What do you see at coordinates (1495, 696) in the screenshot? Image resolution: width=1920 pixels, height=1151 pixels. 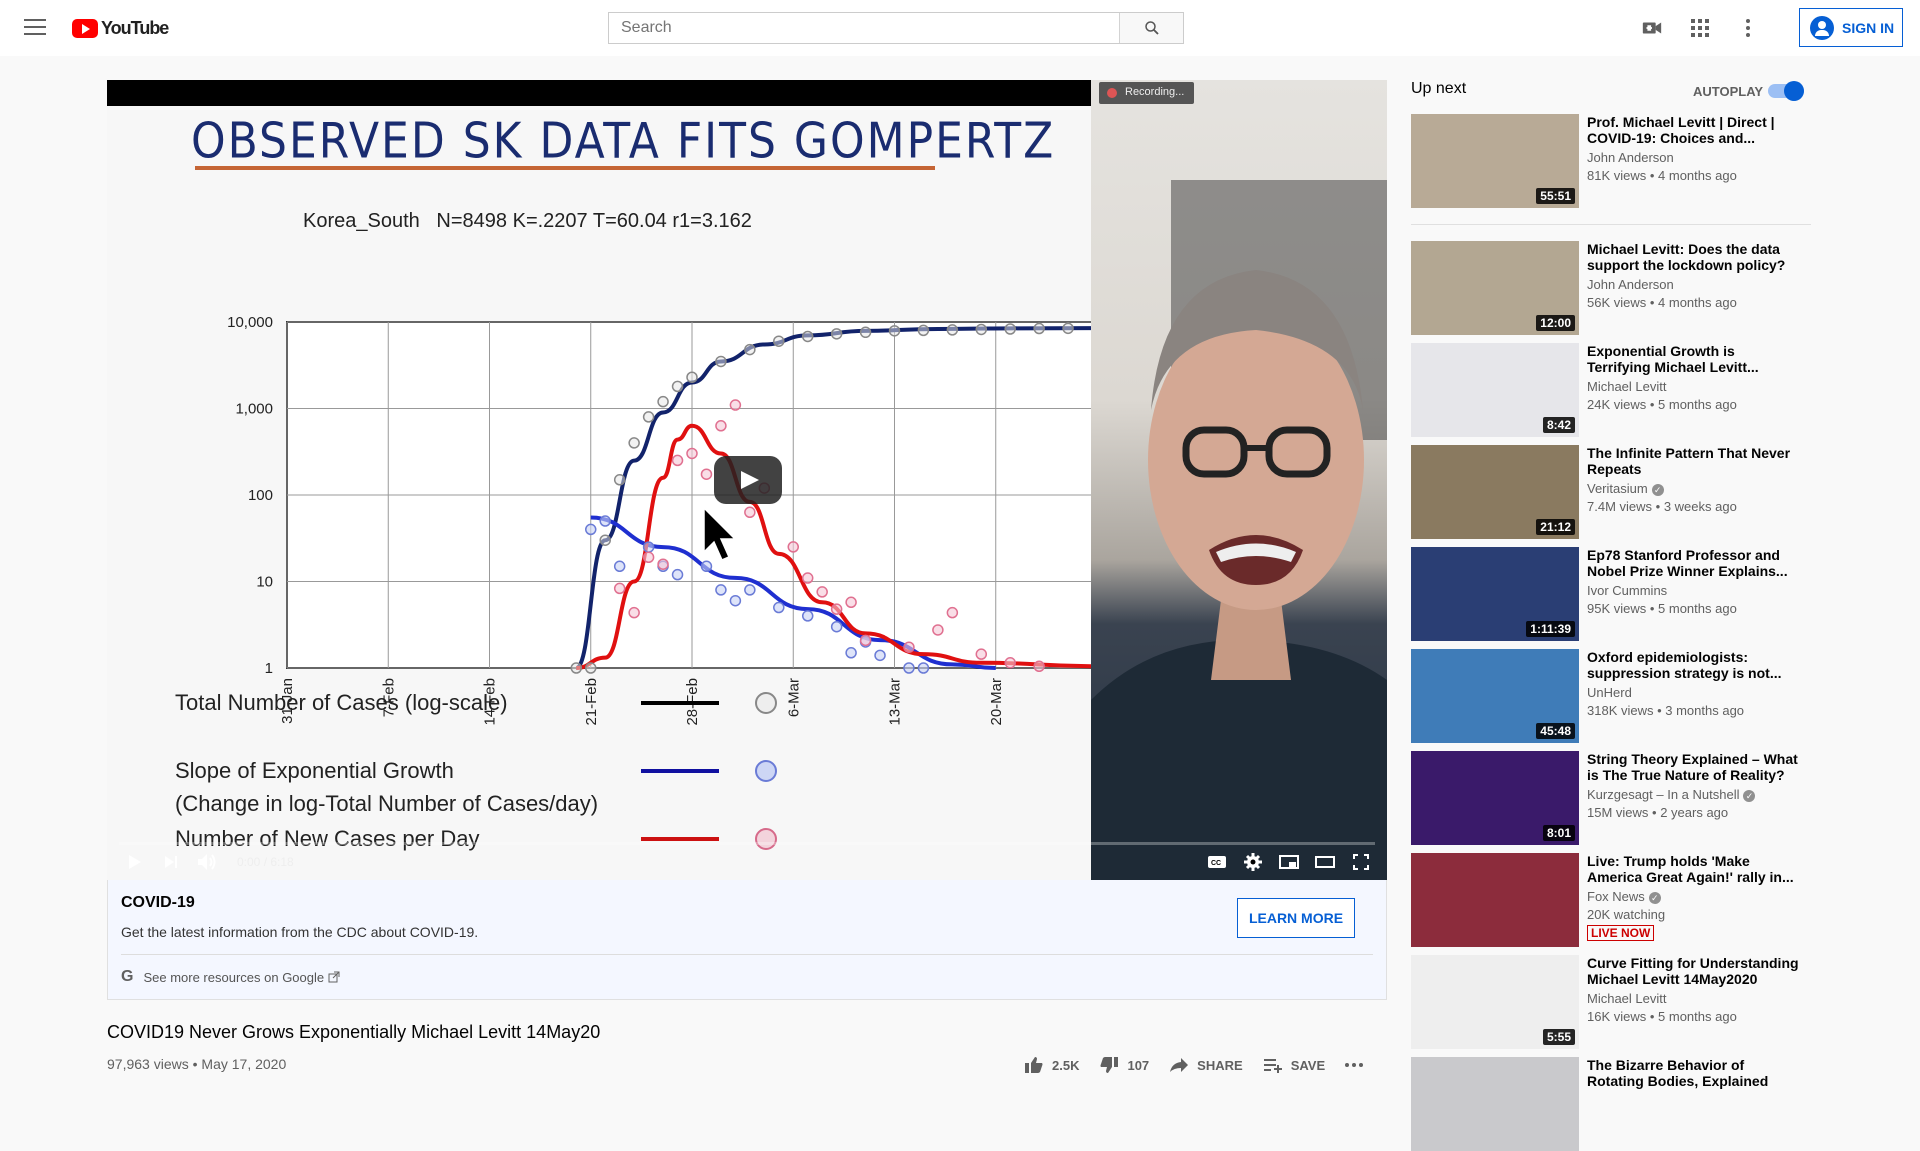 I see `video-thumbnail: 45:48` at bounding box center [1495, 696].